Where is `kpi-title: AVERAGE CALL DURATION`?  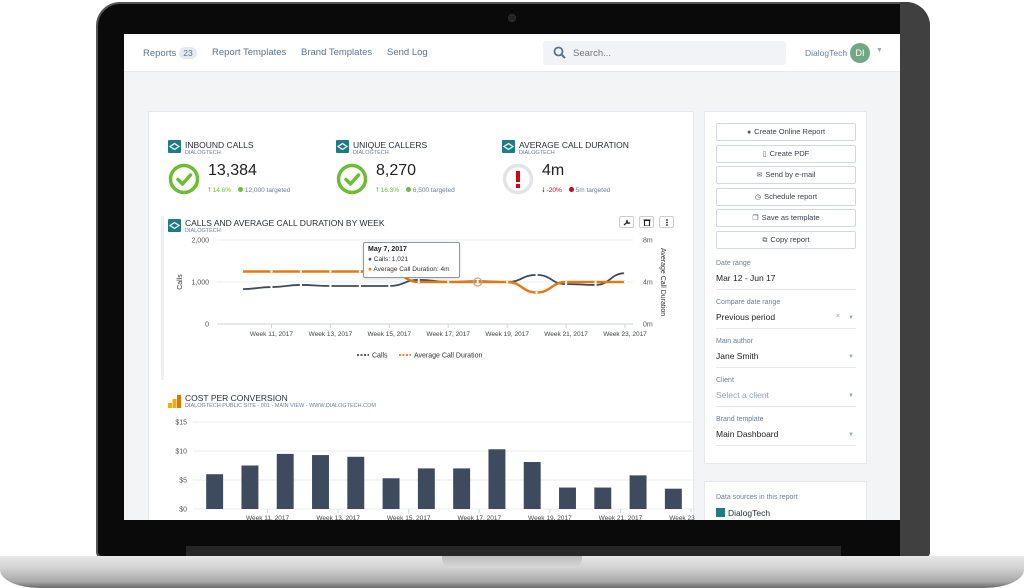
kpi-title: AVERAGE CALL DURATION is located at coordinates (574, 145).